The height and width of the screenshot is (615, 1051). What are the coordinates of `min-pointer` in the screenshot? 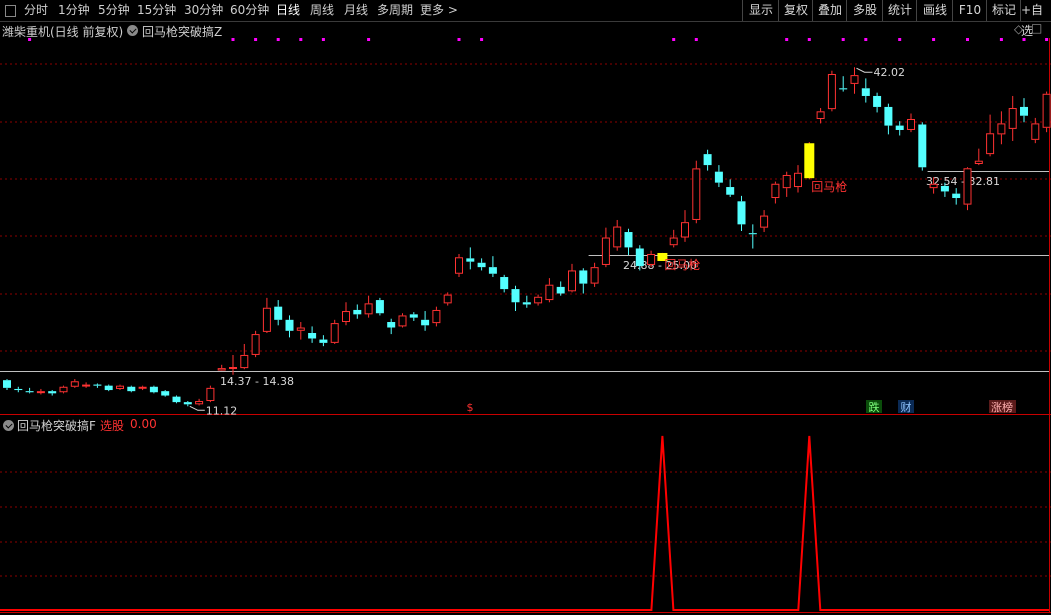 It's located at (197, 408).